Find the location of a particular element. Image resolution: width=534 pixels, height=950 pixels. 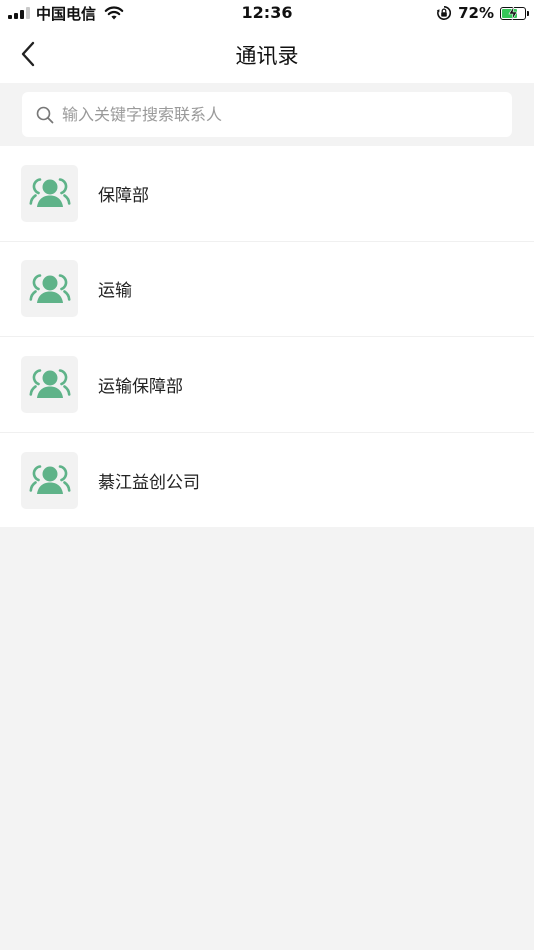

page-title: 通讯录 is located at coordinates (267, 56).